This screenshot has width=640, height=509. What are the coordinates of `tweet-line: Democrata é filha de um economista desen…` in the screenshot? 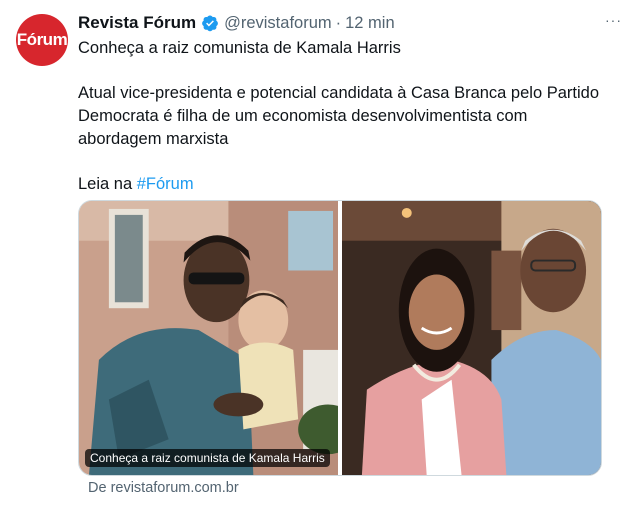 It's located at (303, 116).